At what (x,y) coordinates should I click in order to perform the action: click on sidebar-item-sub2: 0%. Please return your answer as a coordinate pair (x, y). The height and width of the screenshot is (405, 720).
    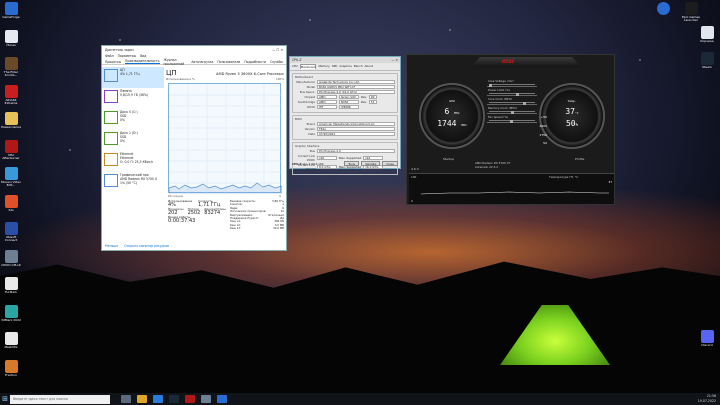
    Looking at the image, I should click on (122, 140).